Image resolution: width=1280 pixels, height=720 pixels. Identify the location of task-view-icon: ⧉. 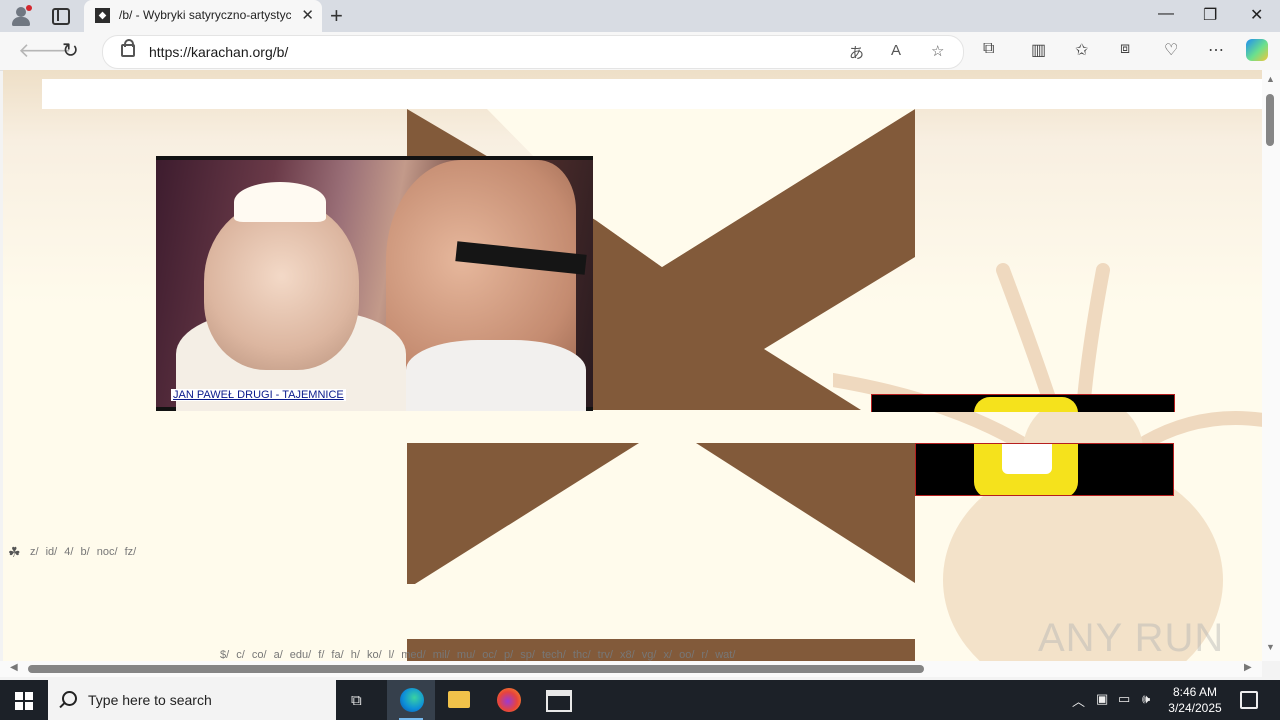
(356, 700).